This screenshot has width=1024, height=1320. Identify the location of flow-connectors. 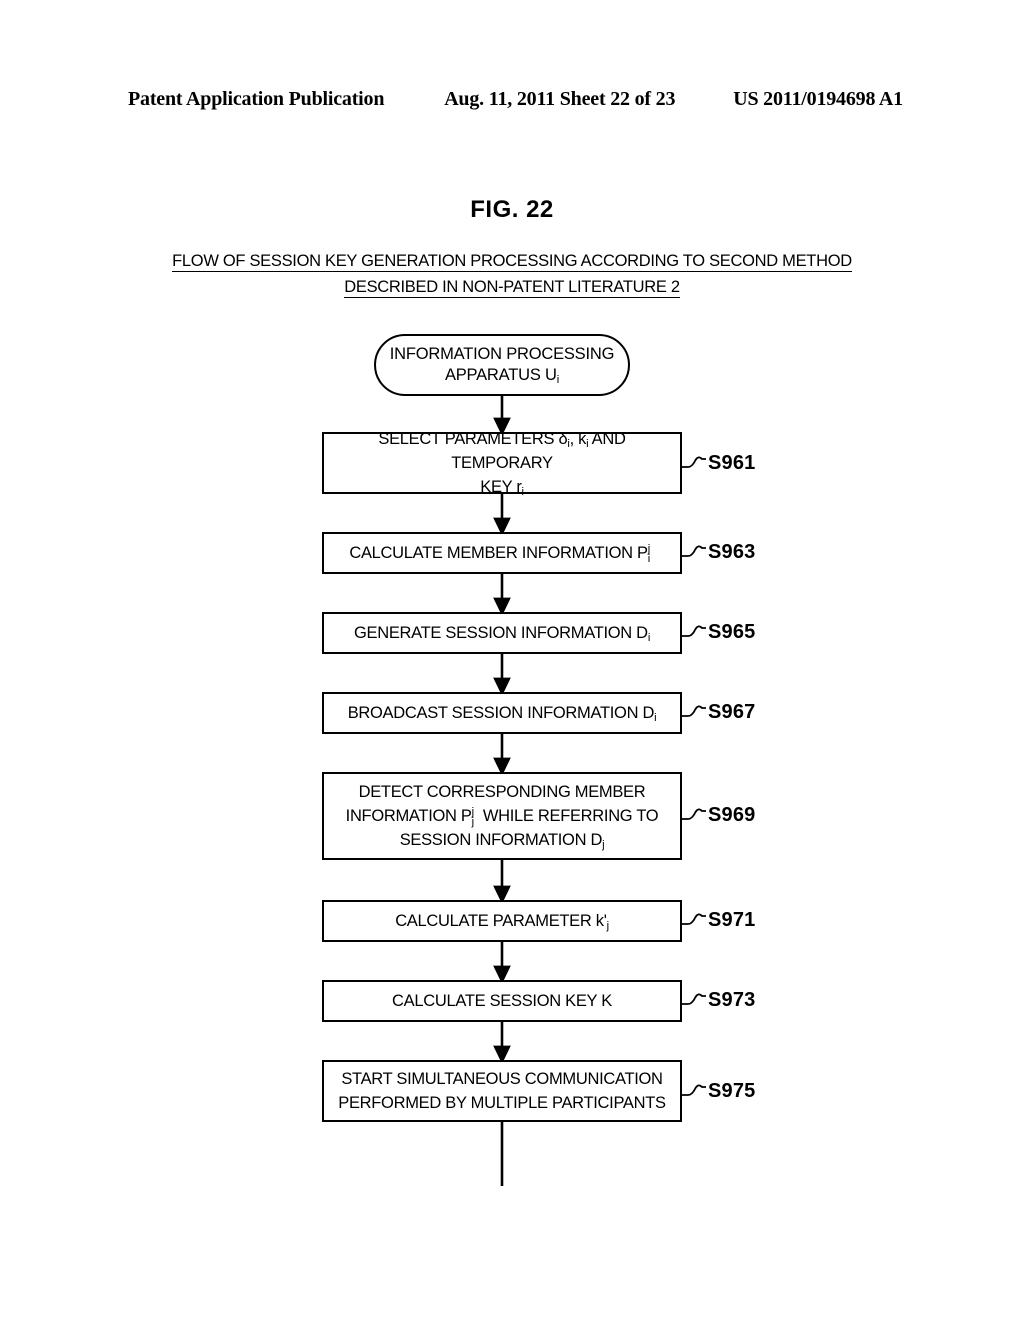
(502, 791).